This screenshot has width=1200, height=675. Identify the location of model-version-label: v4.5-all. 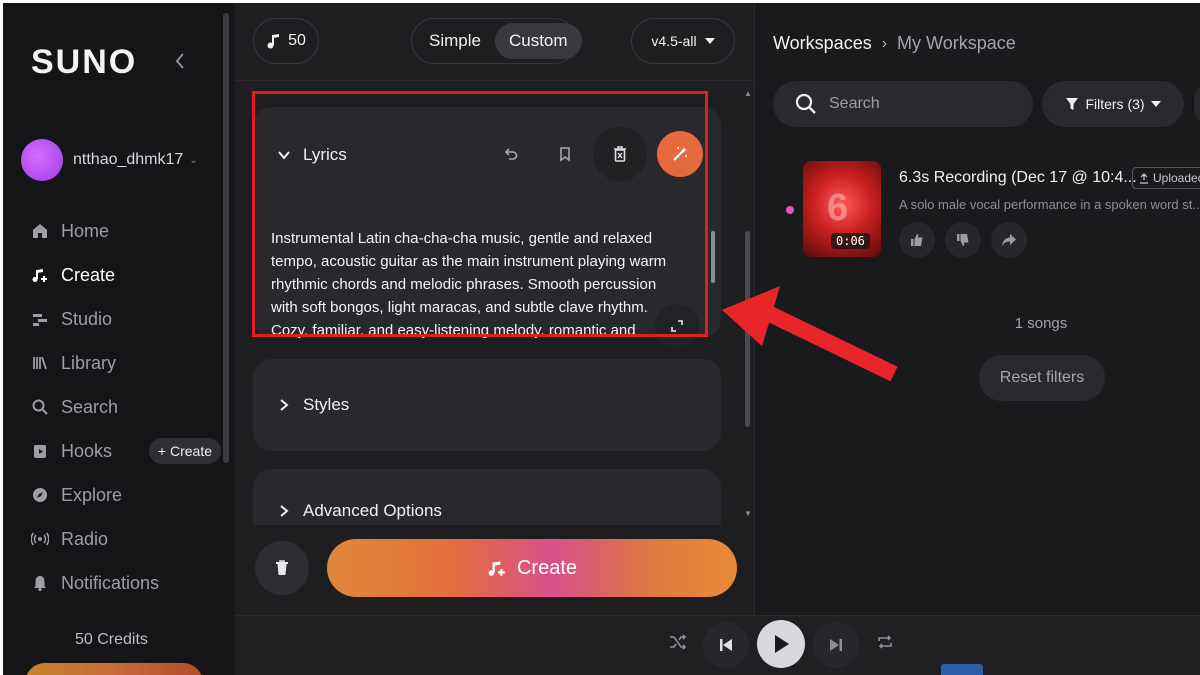
(674, 41).